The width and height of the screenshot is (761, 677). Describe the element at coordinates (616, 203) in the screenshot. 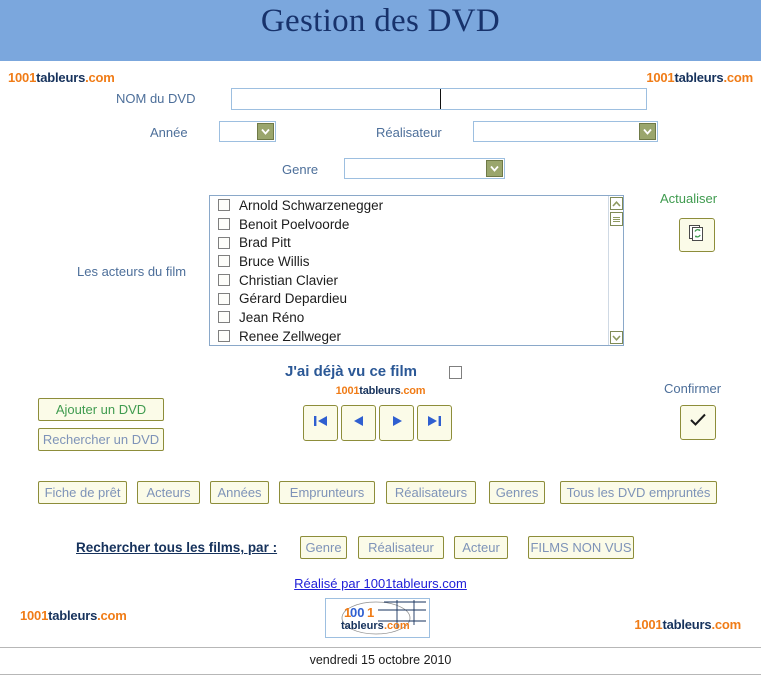

I see `scroll-up-icon` at that location.